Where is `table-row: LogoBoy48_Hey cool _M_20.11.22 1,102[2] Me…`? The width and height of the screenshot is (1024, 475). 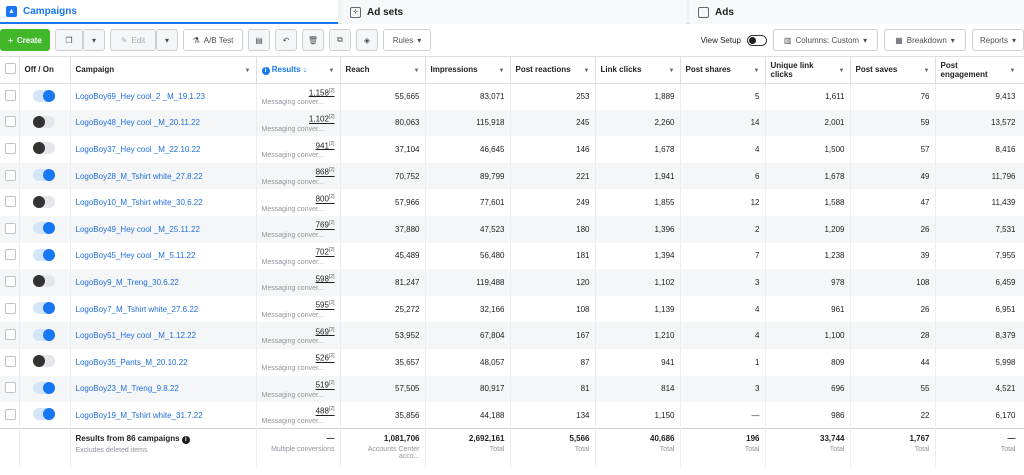
table-row: LogoBoy48_Hey cool _M_20.11.22 1,102[2] Me… is located at coordinates (512, 123).